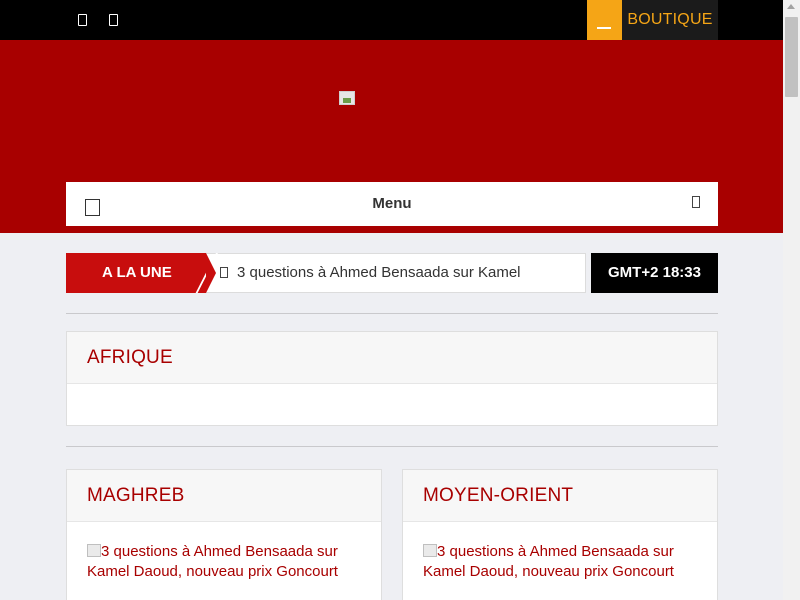 The image size is (800, 600). What do you see at coordinates (696, 202) in the screenshot?
I see `search-icon` at bounding box center [696, 202].